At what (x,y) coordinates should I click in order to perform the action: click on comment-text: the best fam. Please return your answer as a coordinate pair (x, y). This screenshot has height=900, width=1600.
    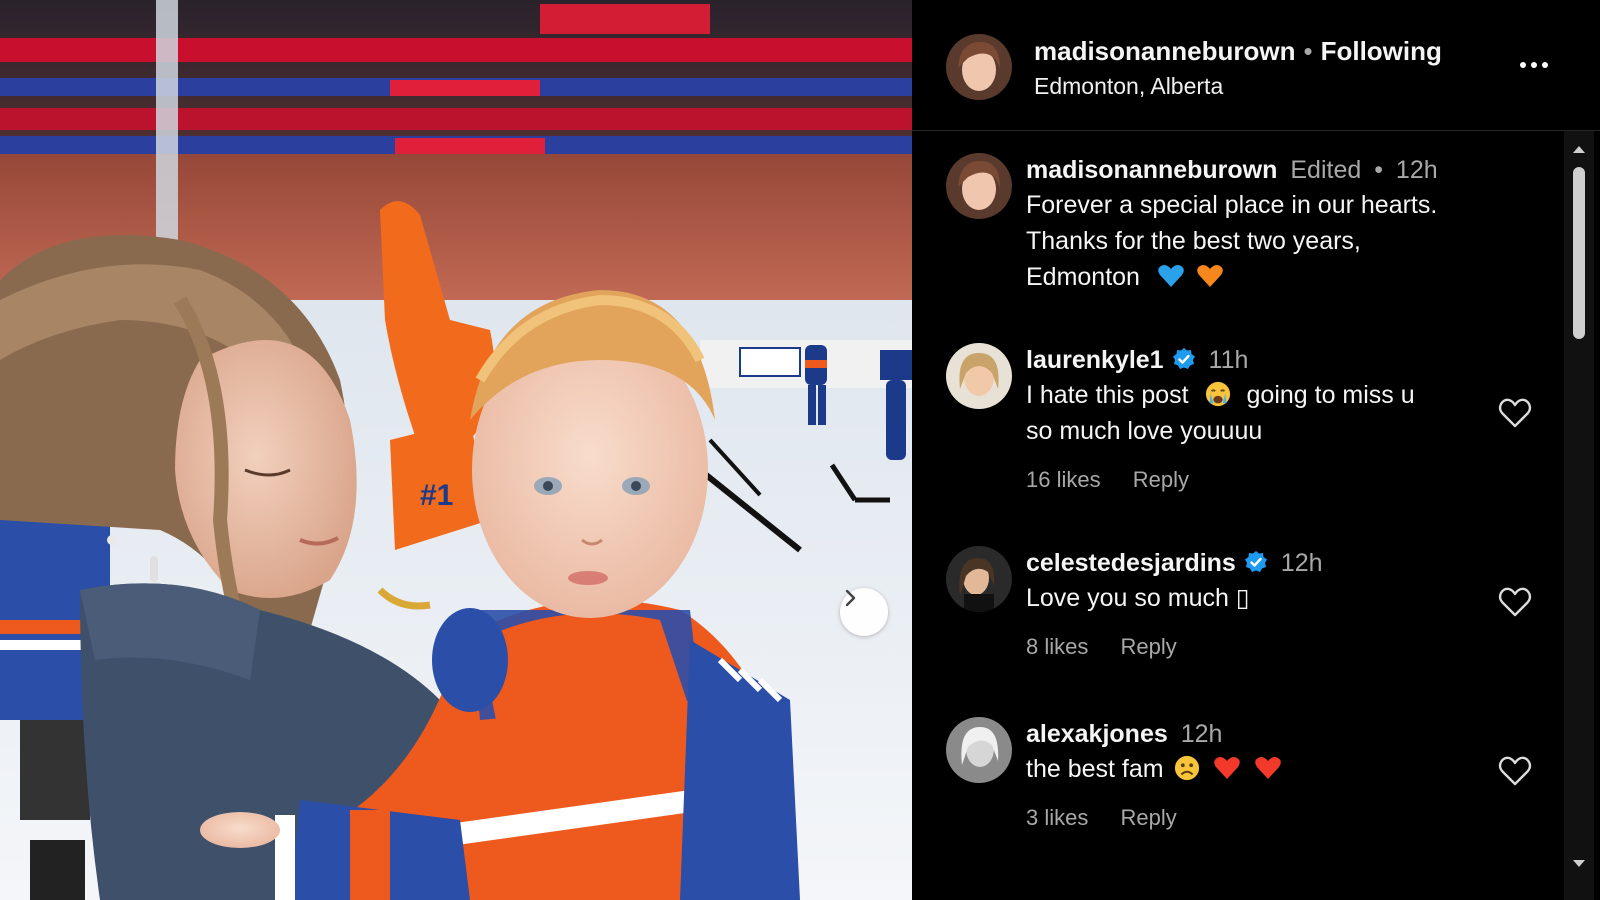
    Looking at the image, I should click on (1095, 769).